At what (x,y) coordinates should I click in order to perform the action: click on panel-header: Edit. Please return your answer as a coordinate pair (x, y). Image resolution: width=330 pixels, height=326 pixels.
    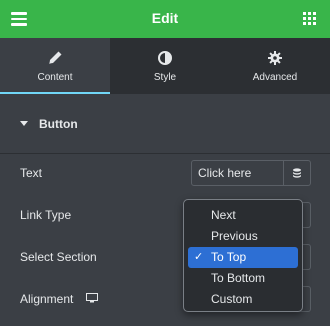
    Looking at the image, I should click on (165, 19).